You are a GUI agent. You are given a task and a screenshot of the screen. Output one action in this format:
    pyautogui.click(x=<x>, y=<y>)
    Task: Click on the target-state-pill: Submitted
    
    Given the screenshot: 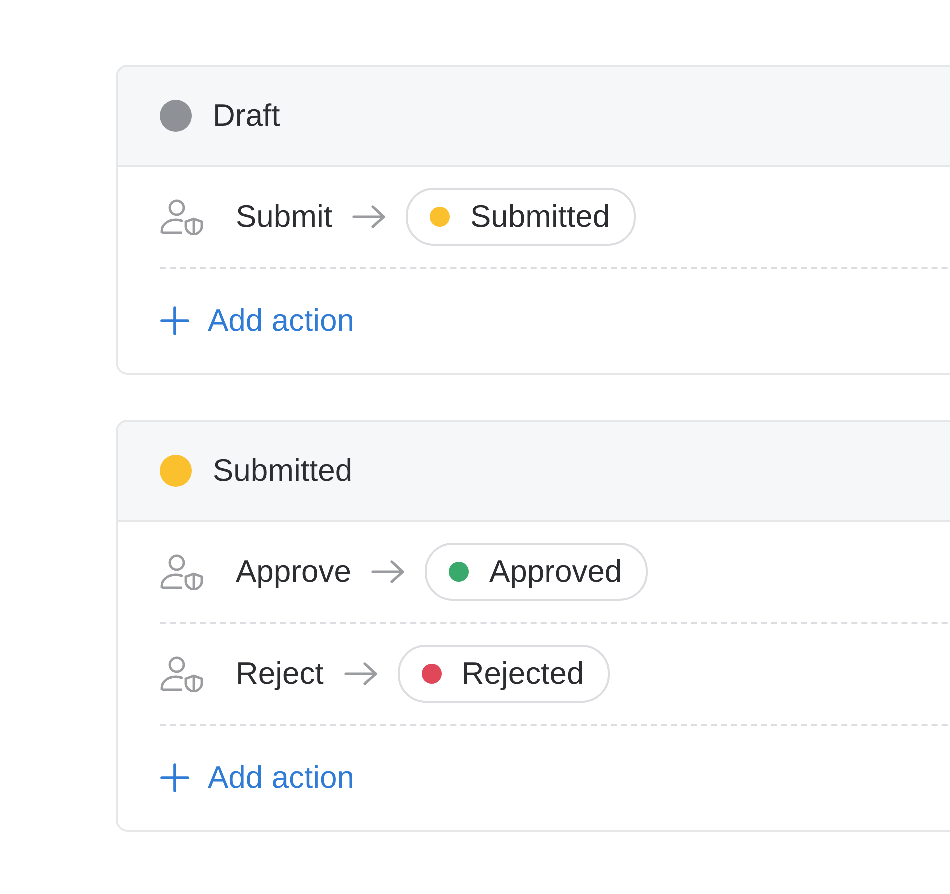 What is the action you would take?
    pyautogui.click(x=521, y=217)
    